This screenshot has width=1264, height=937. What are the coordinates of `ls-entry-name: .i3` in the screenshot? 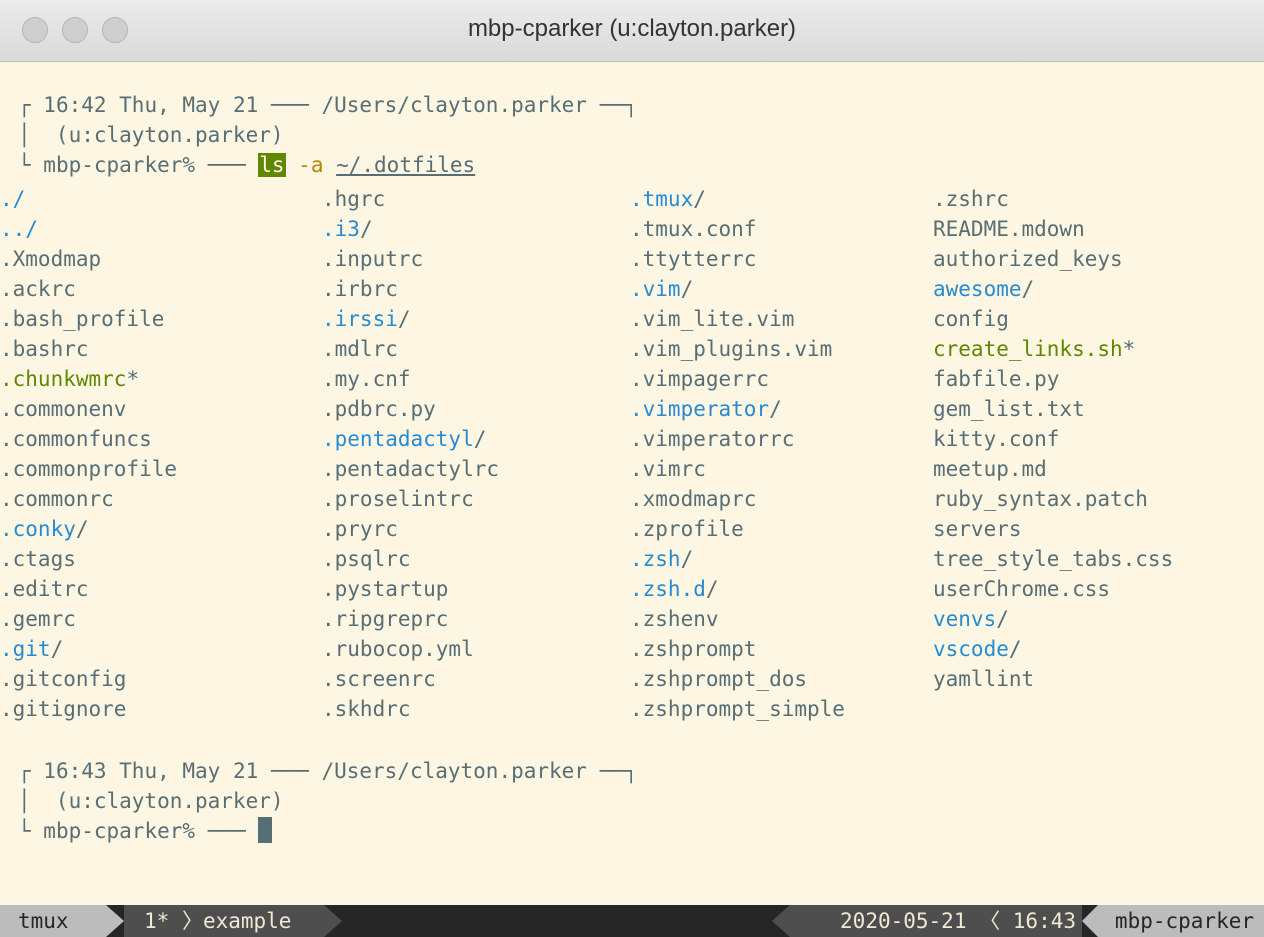 It's located at (341, 229).